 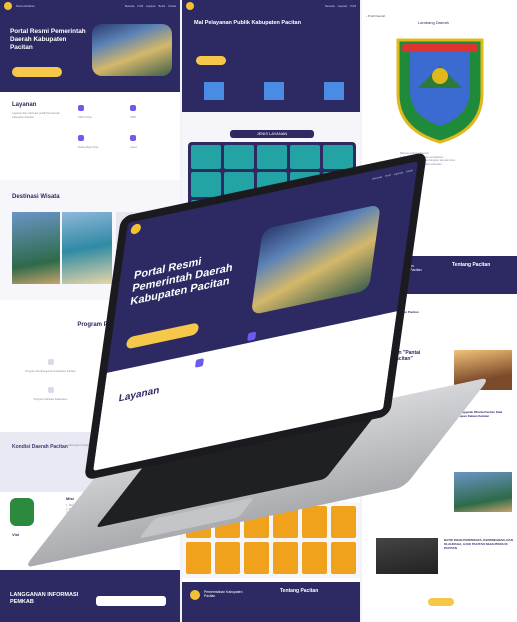 I want to click on mpp-title: Mal Pelayanan Publik Kabupaten Pacitan, so click(x=247, y=23).